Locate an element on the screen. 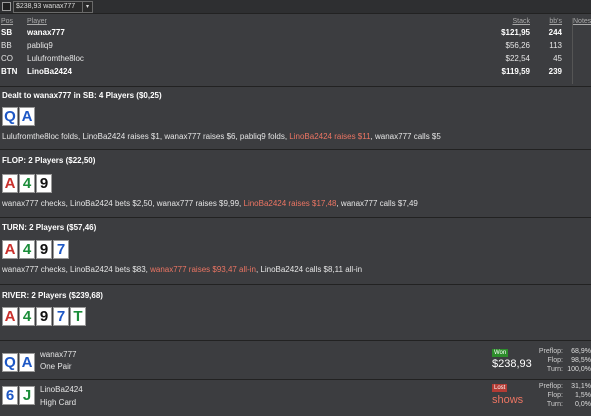 This screenshot has height=416, width=591. row-player: pabliq9 is located at coordinates (40, 45).